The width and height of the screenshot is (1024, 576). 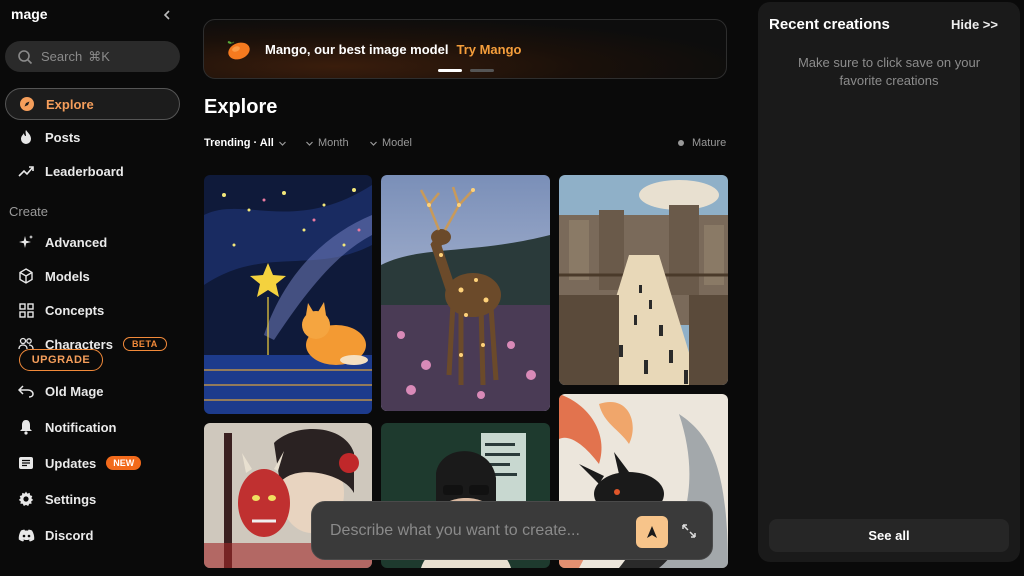 I want to click on nav-updates: Updates NEW, so click(x=92, y=463).